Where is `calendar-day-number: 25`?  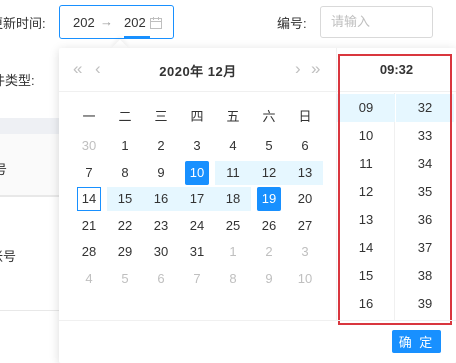 calendar-day-number: 25 is located at coordinates (233, 225).